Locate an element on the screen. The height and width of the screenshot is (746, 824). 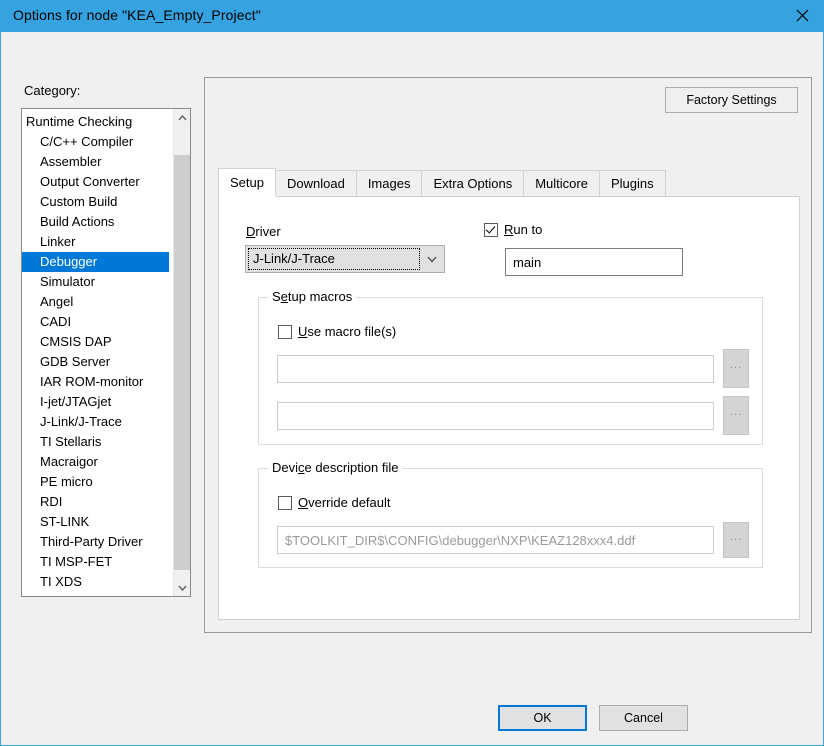
category-item-gdb-server: GDB Server is located at coordinates (95, 362).